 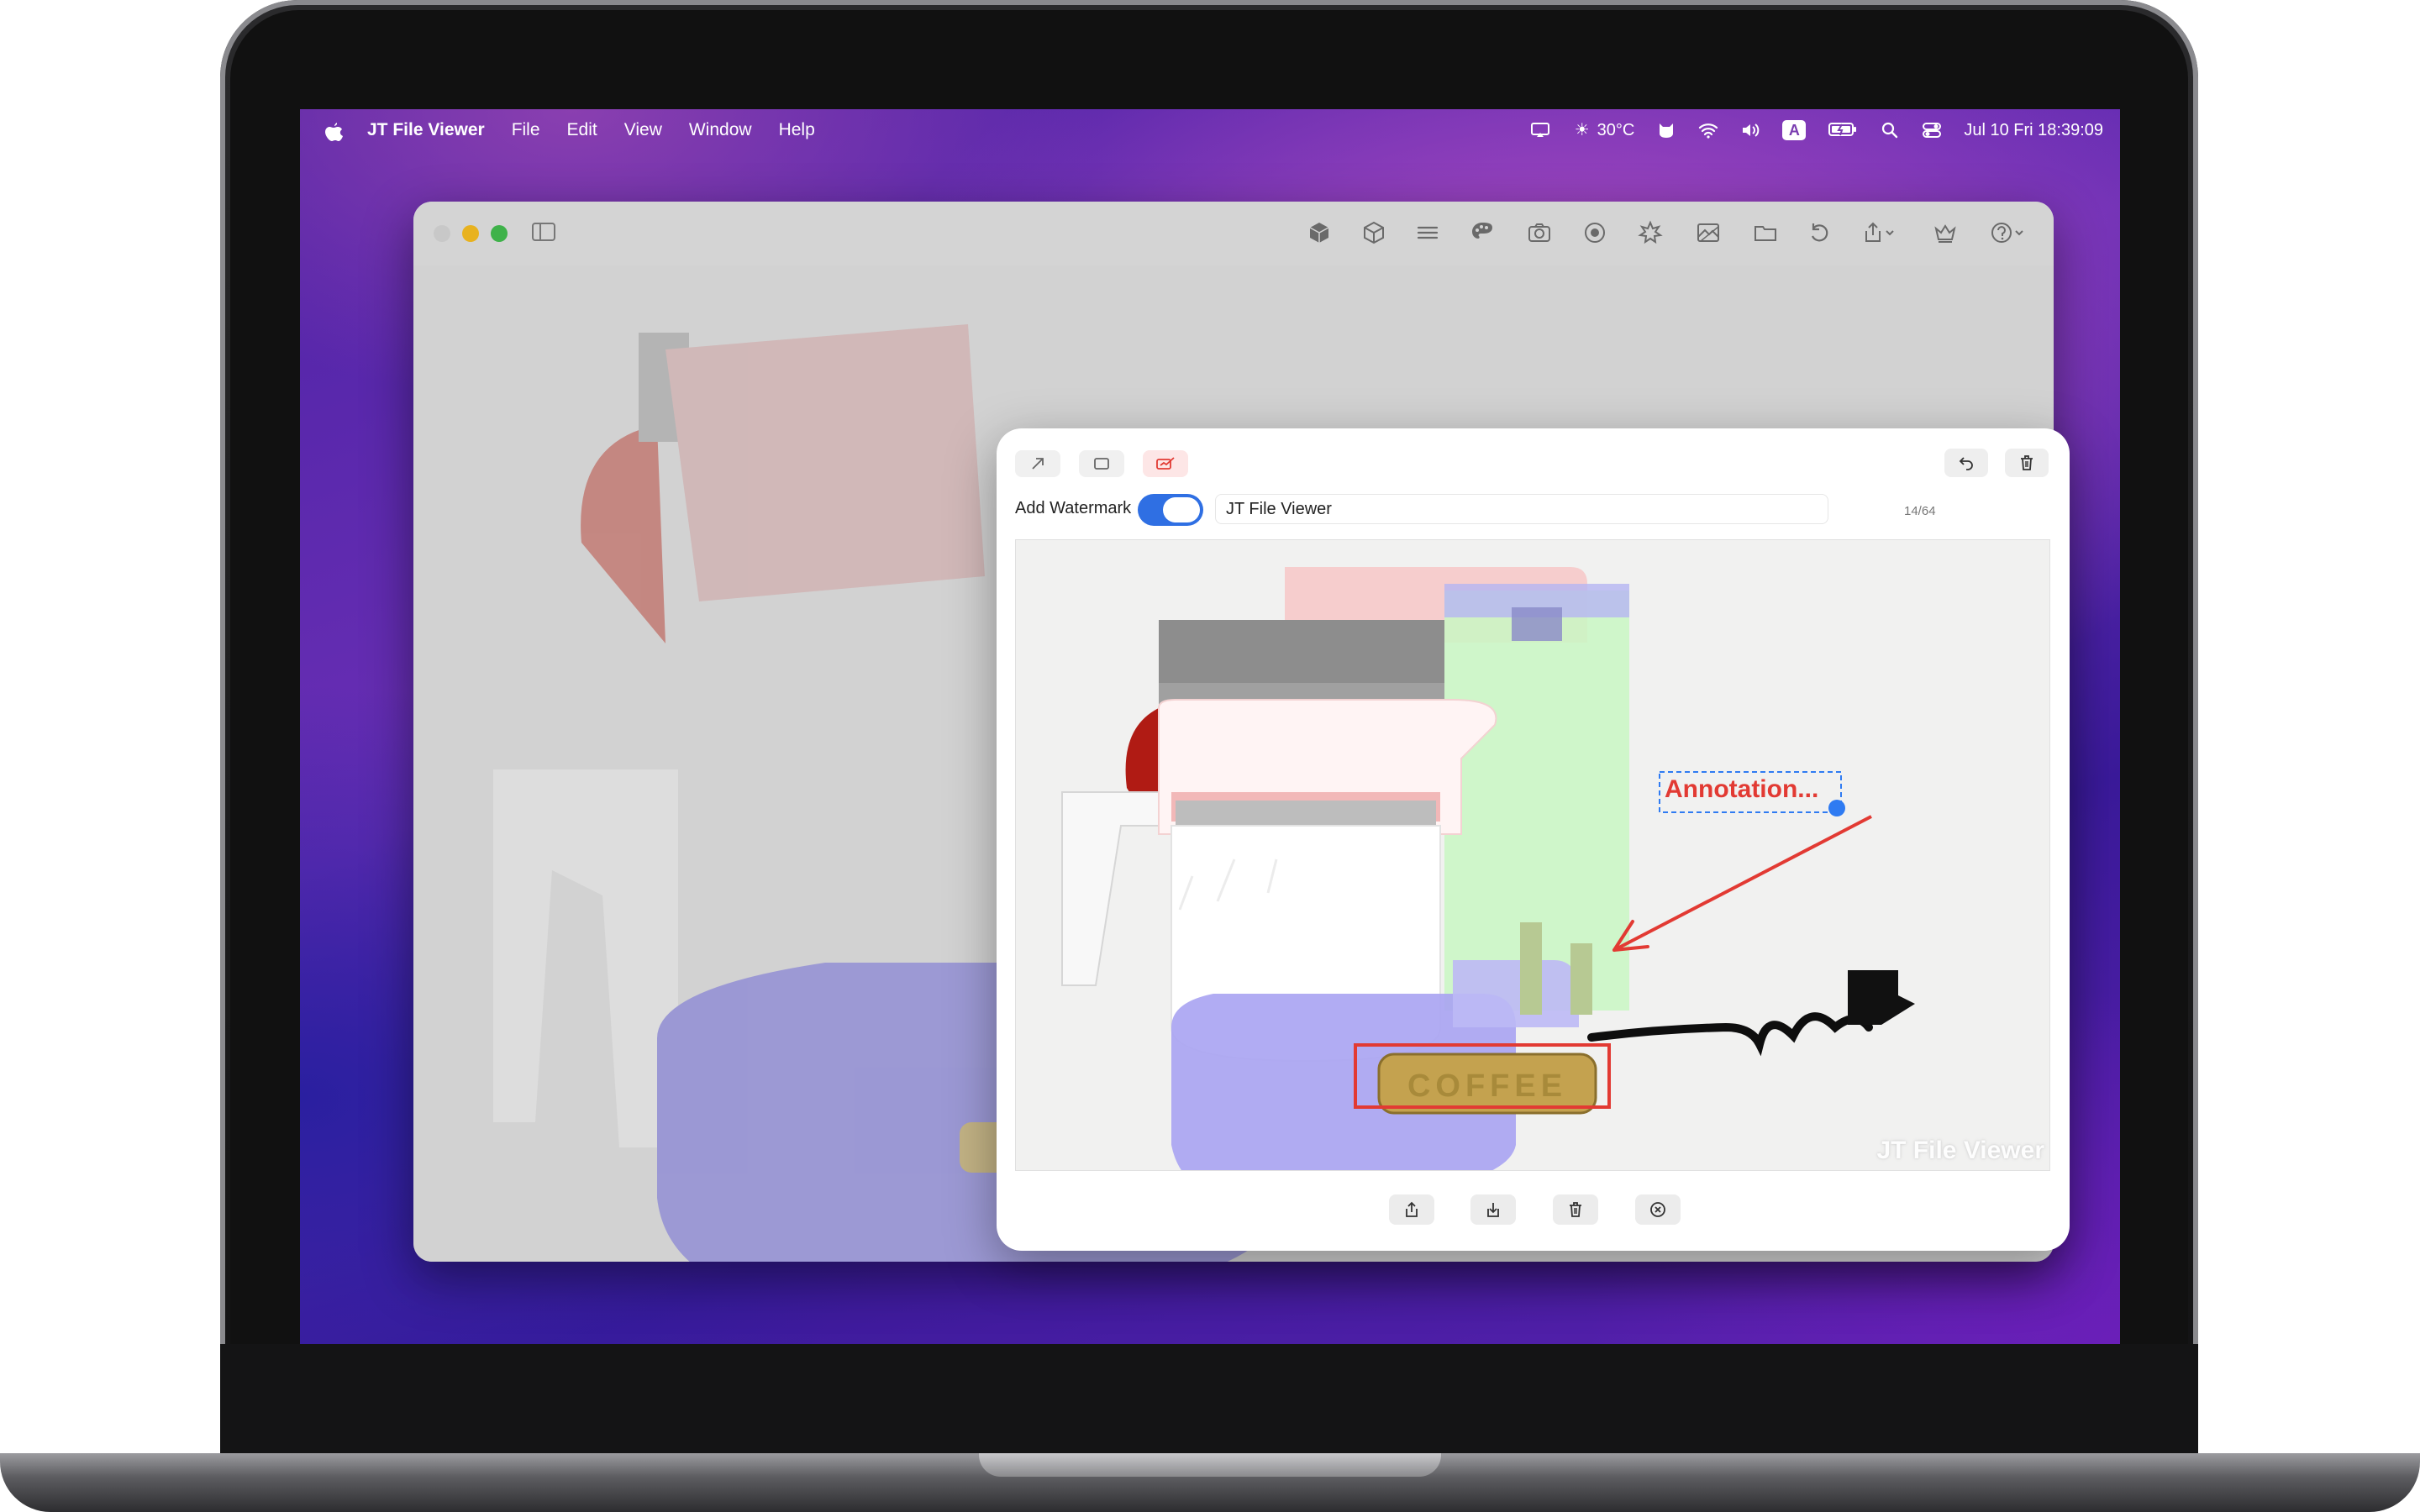 What do you see at coordinates (1540, 130) in the screenshot?
I see `screen-mirror-icon` at bounding box center [1540, 130].